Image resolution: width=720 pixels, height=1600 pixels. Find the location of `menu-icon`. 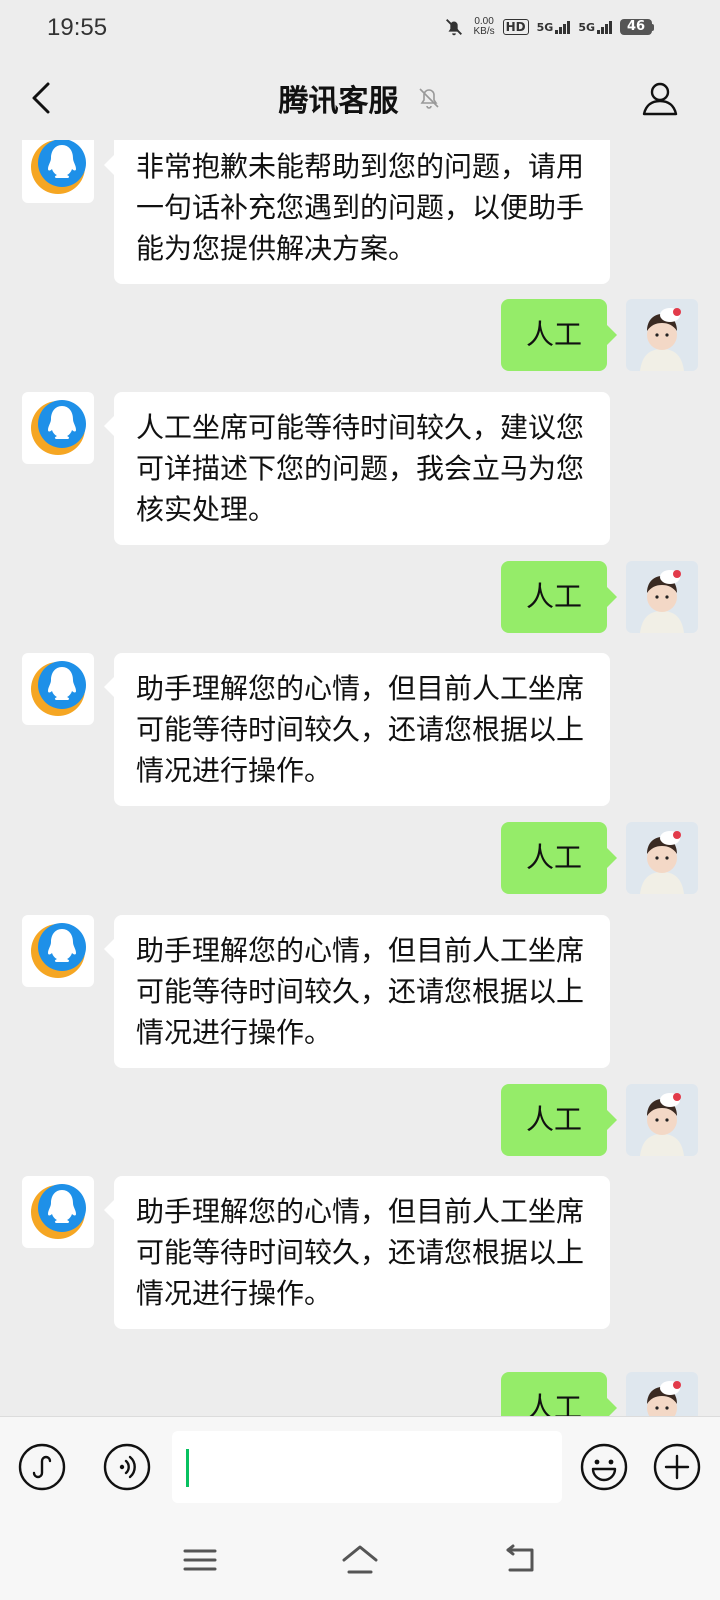

menu-icon is located at coordinates (200, 1560).